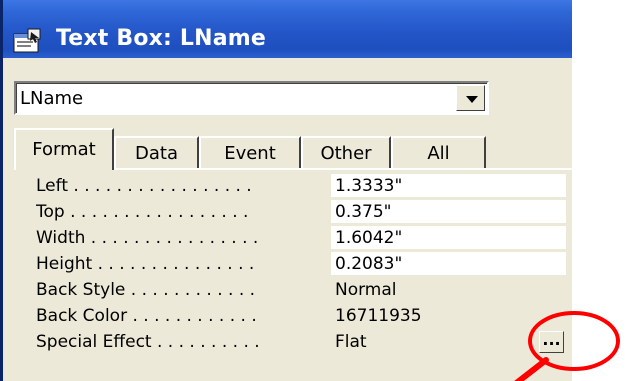  Describe the element at coordinates (369, 238) in the screenshot. I see `property-value: 1.6042"` at that location.